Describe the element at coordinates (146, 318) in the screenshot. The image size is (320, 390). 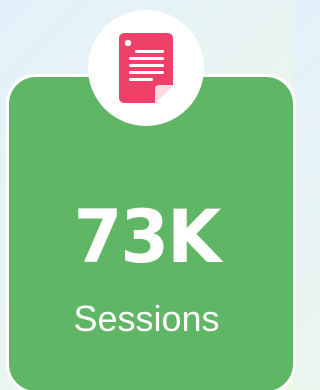
I see `stat-label: Sessions` at that location.